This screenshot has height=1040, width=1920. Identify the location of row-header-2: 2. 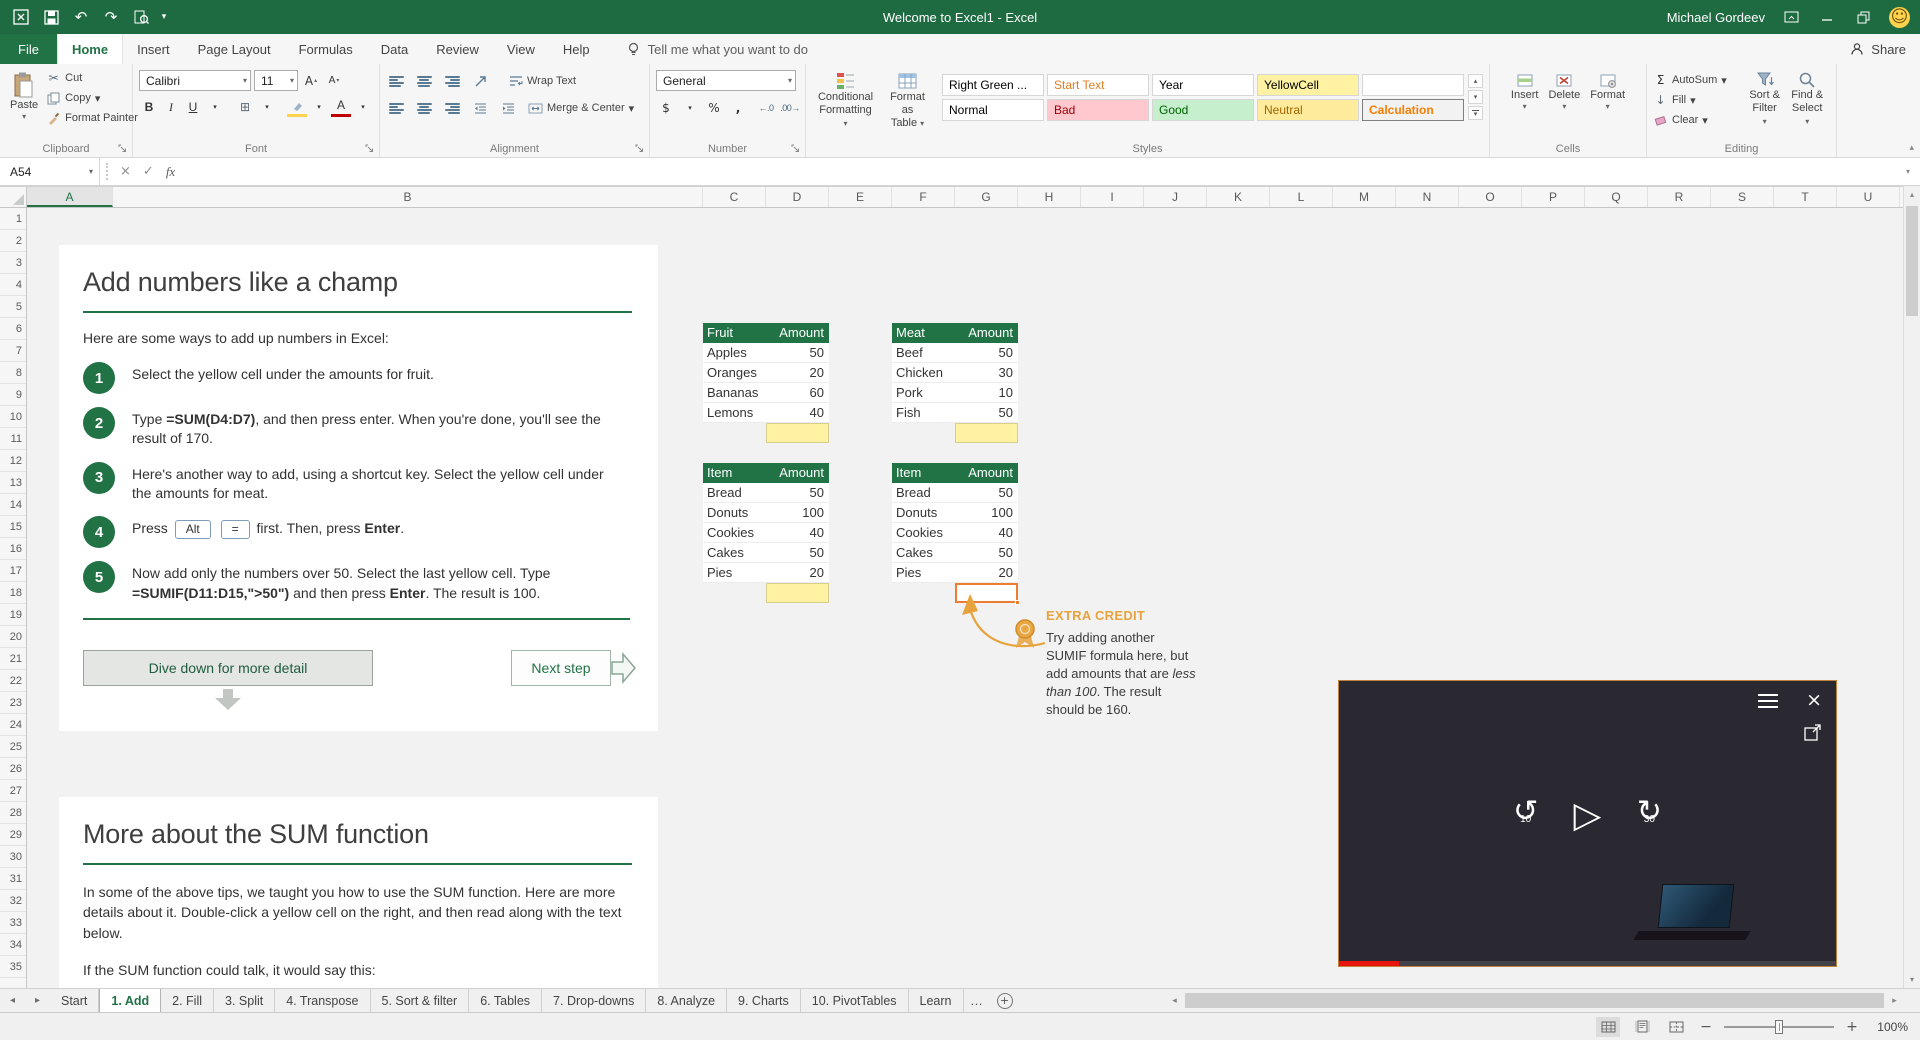
(13, 241).